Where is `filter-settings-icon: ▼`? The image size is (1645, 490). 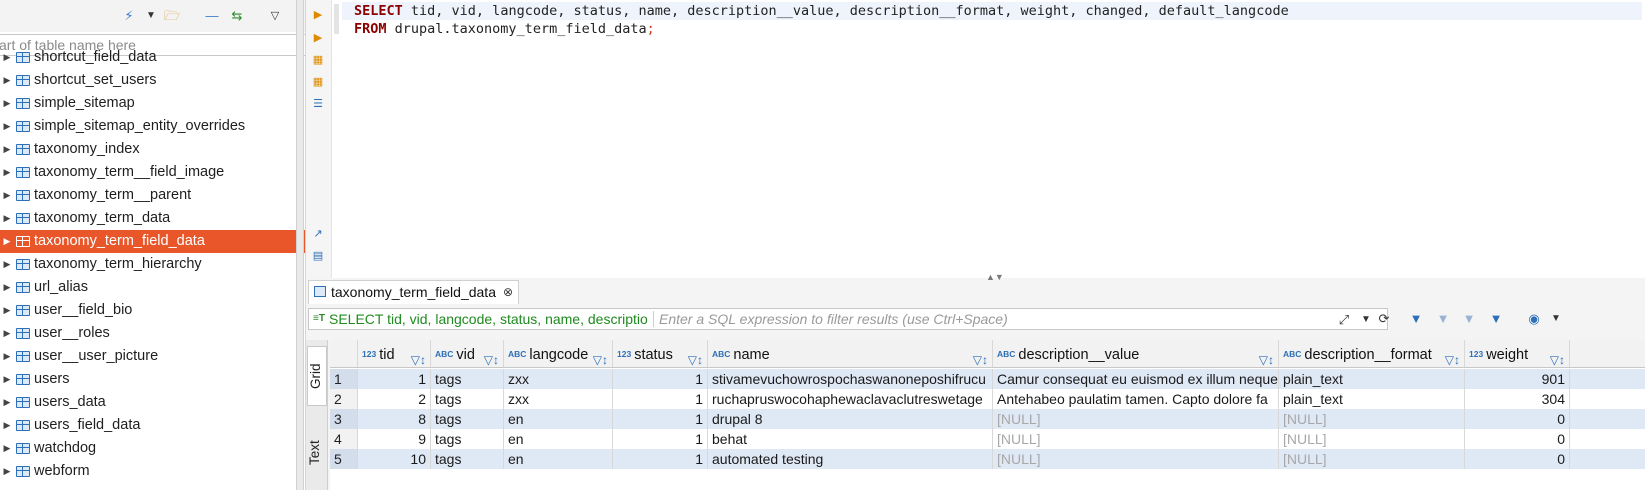
filter-settings-icon: ▼ is located at coordinates (1496, 319).